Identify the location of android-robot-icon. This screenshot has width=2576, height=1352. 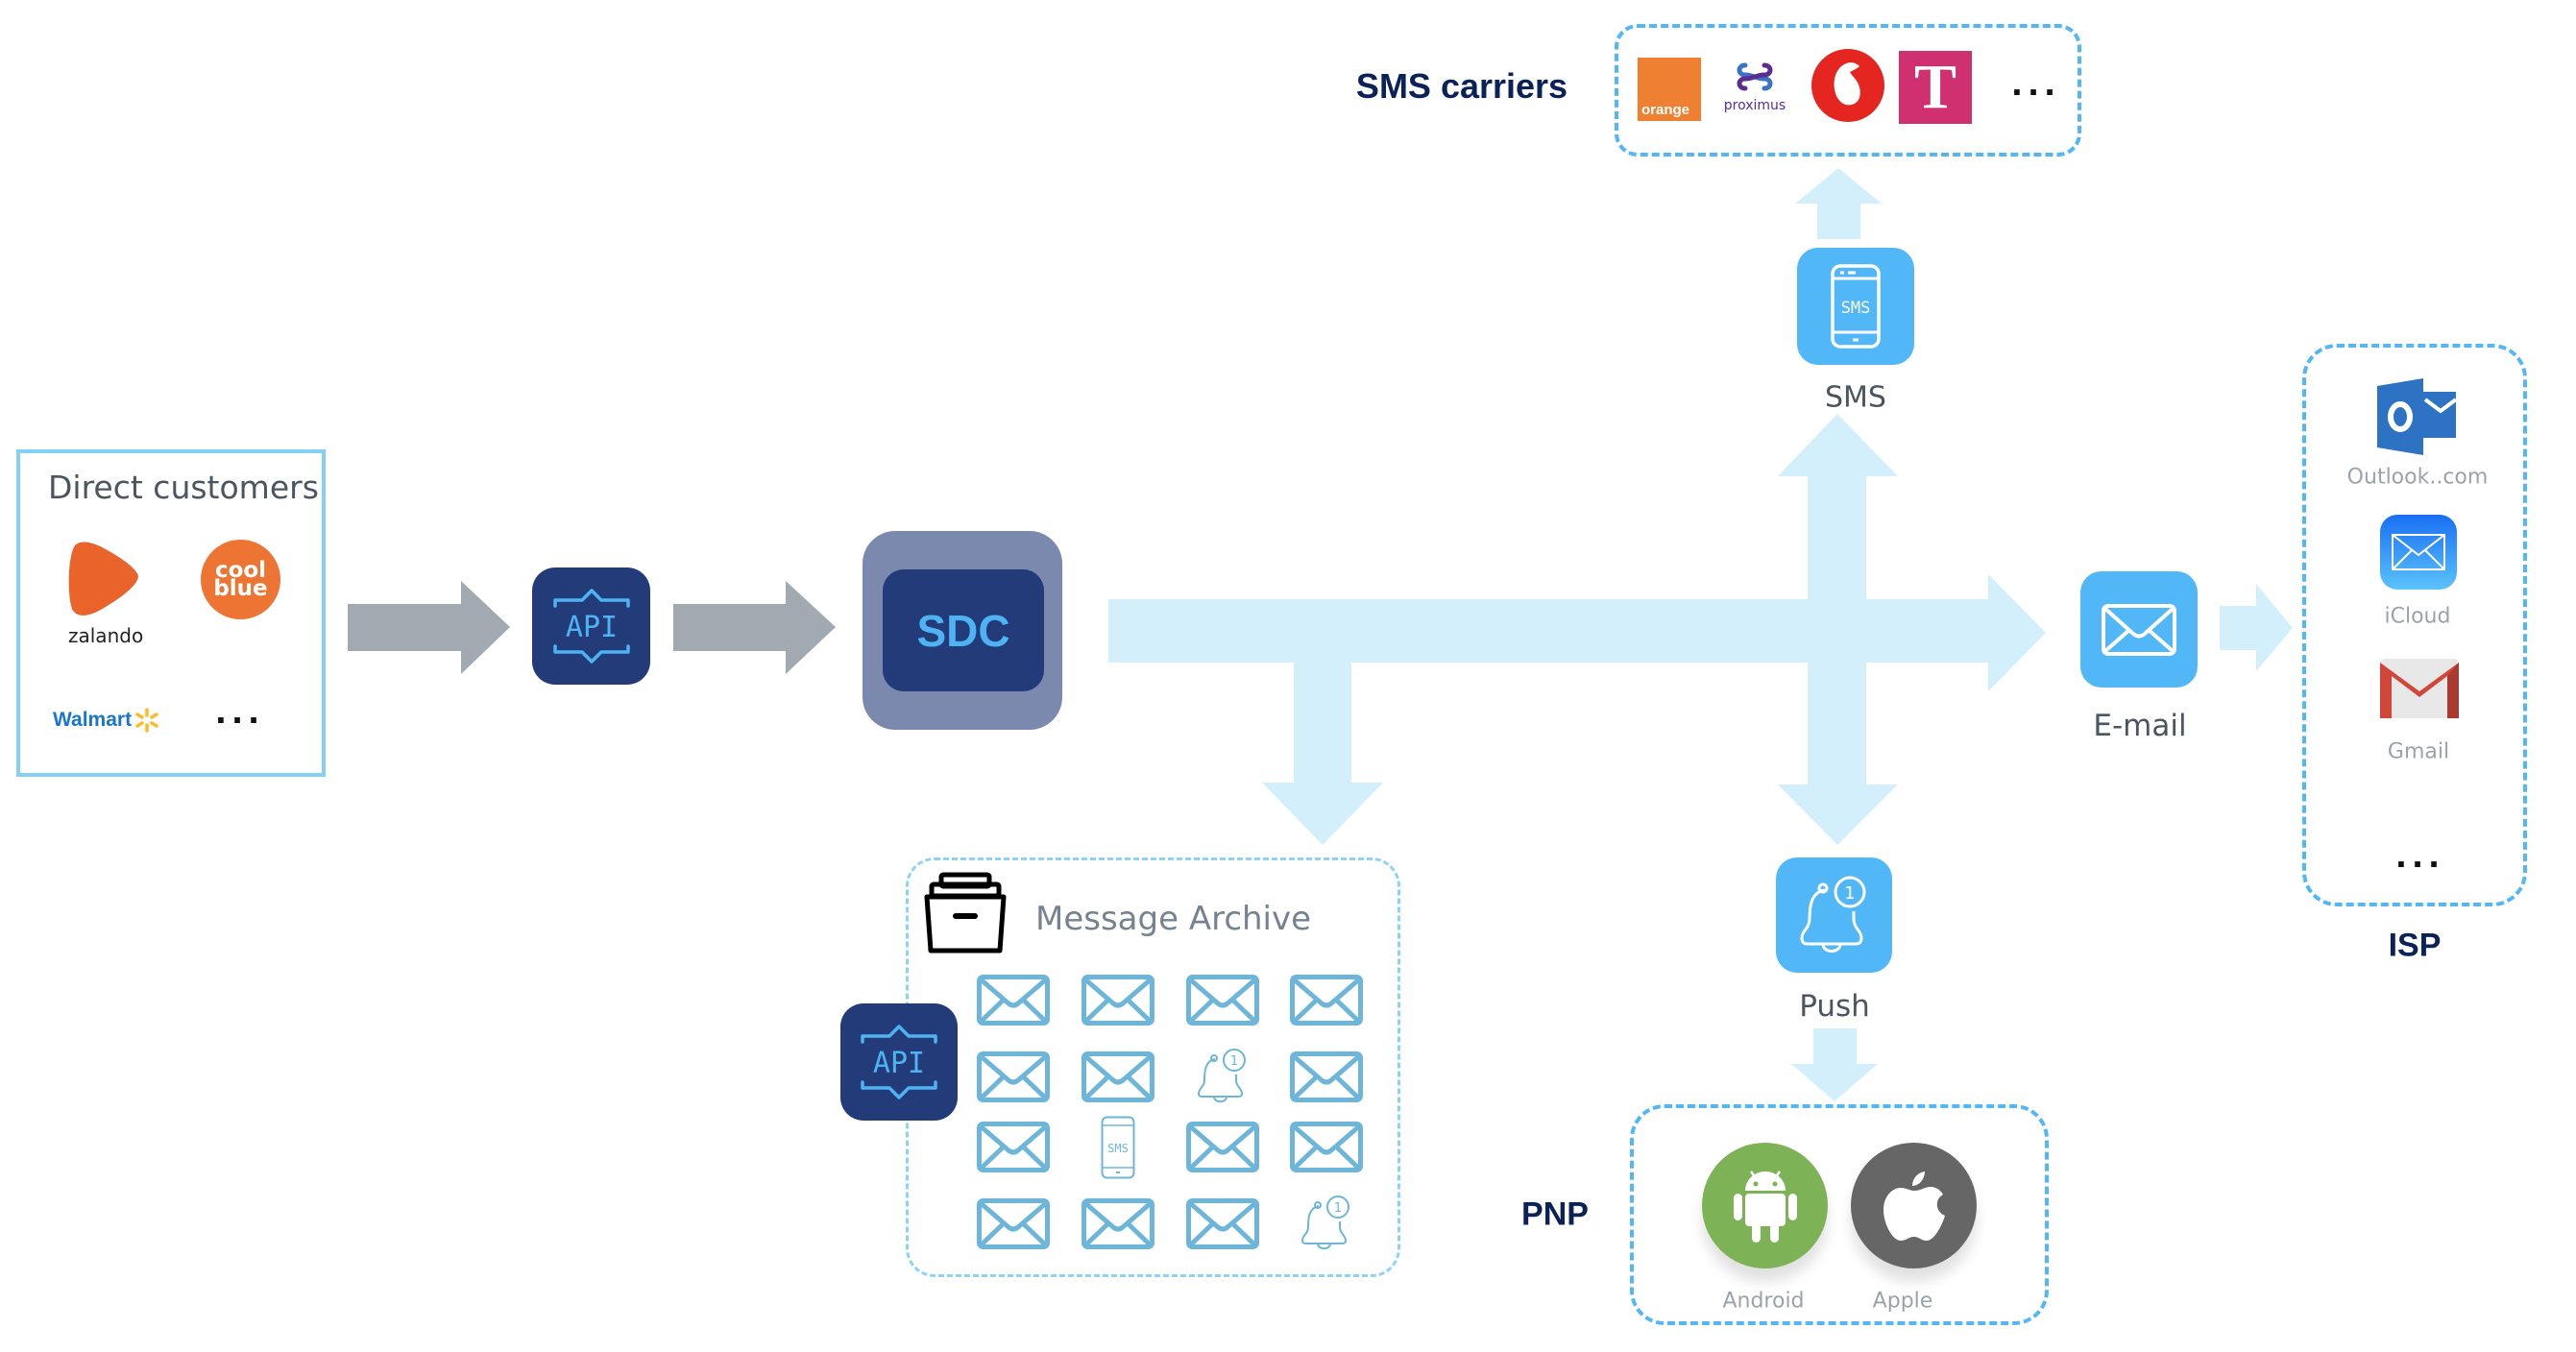
(1765, 1206).